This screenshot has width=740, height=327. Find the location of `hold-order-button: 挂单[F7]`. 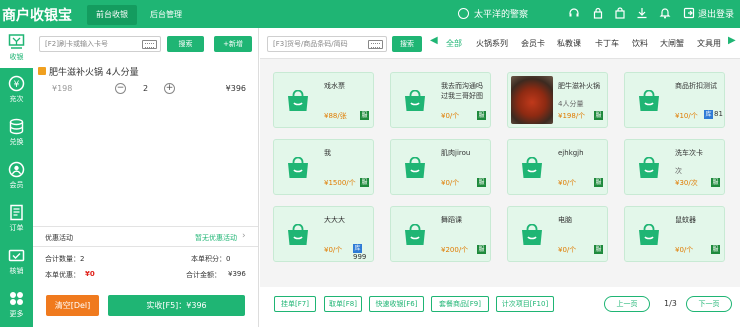

hold-order-button: 挂单[F7] is located at coordinates (295, 304).